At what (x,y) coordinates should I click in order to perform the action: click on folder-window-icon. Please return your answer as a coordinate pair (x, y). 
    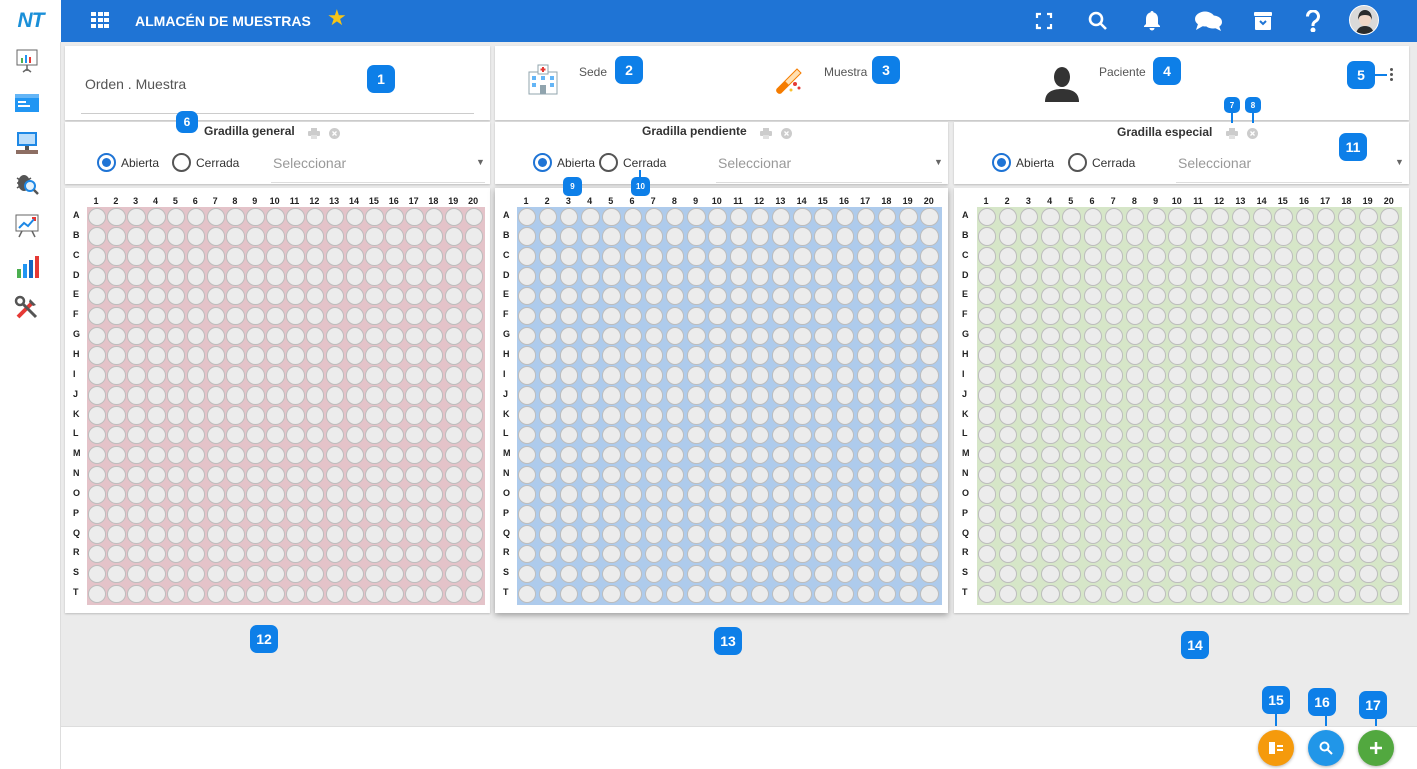
    Looking at the image, I should click on (27, 103).